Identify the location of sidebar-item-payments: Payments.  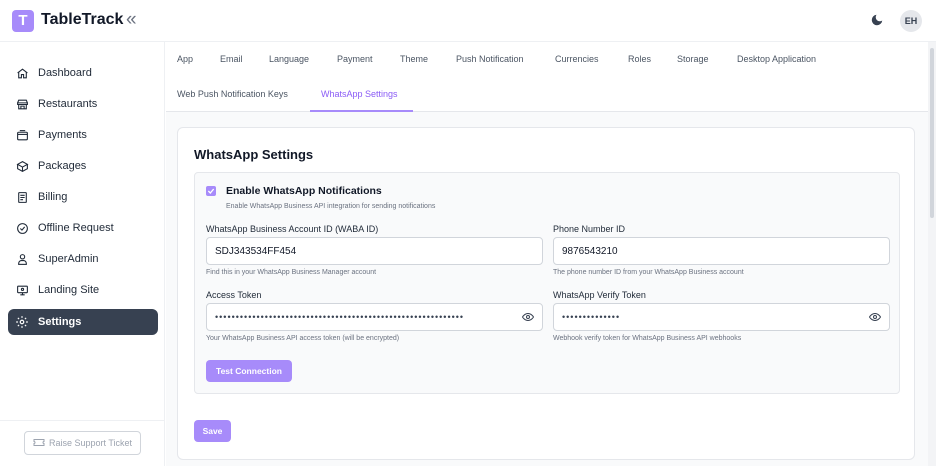
(83, 135).